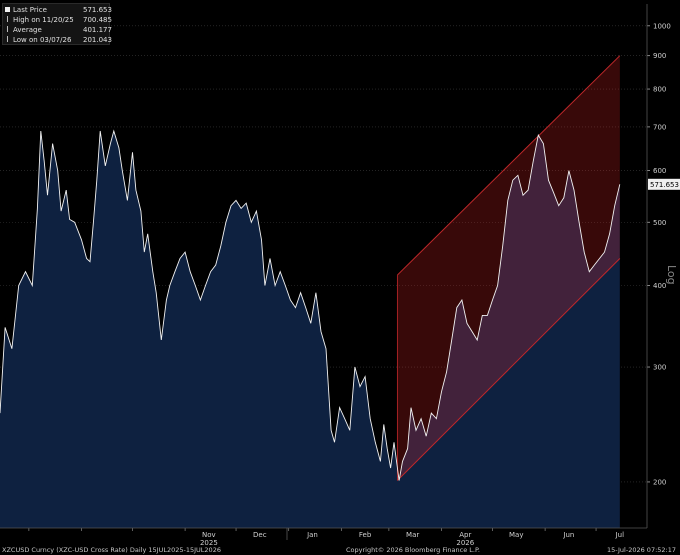 The width and height of the screenshot is (680, 555). I want to click on x-tick-label: Apr, so click(465, 535).